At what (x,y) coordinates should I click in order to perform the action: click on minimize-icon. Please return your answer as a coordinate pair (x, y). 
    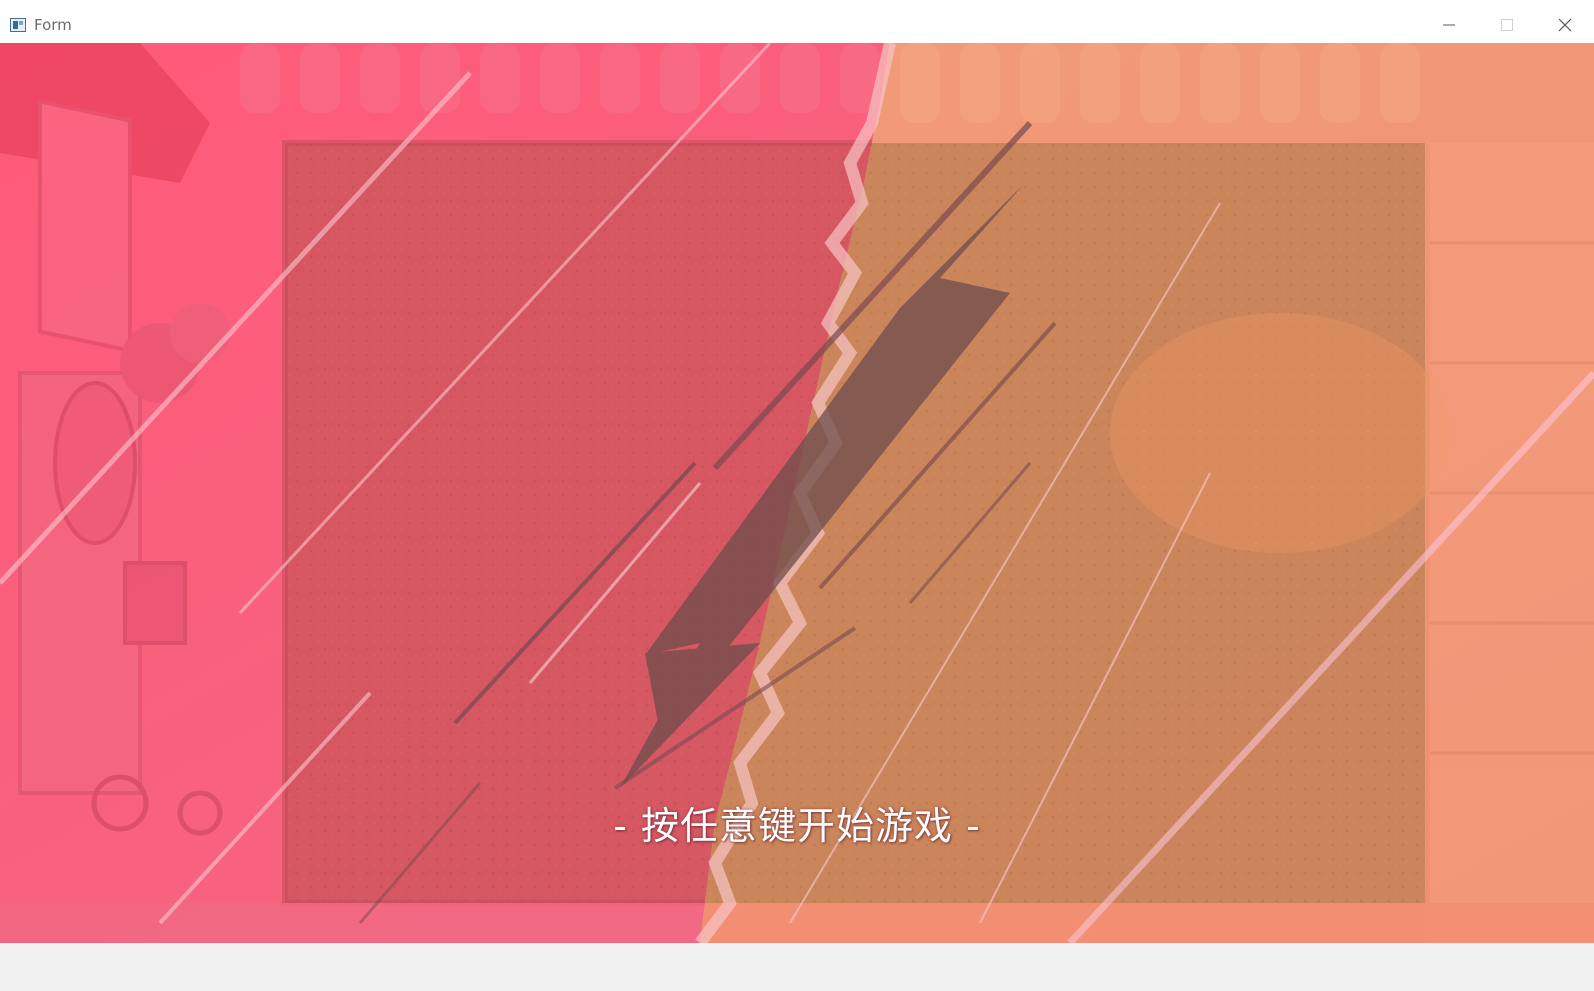
    Looking at the image, I should click on (1449, 24).